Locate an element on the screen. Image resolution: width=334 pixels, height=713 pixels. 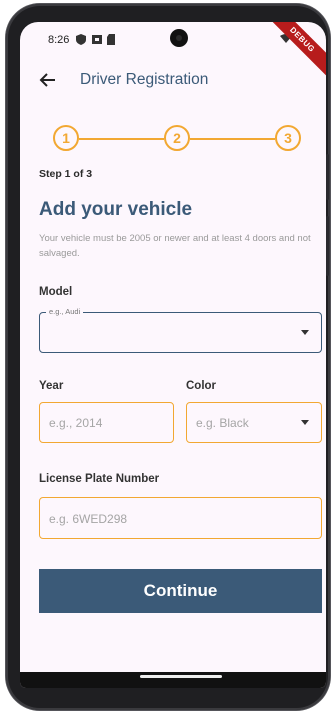
page-title: Driver Registration is located at coordinates (144, 79).